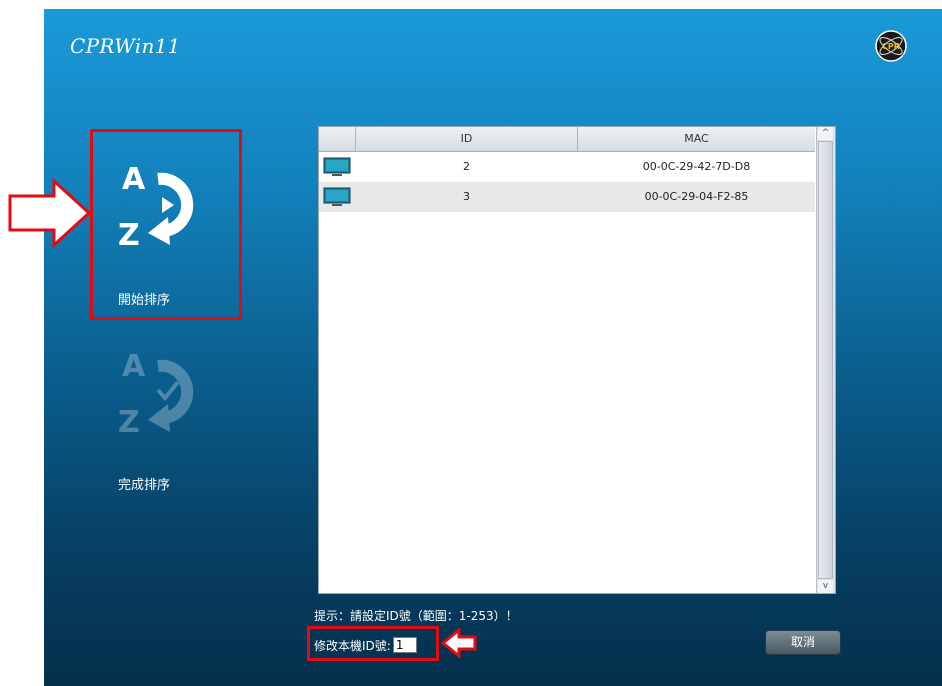 This screenshot has width=942, height=686. I want to click on column-header-id: ID, so click(467, 139).